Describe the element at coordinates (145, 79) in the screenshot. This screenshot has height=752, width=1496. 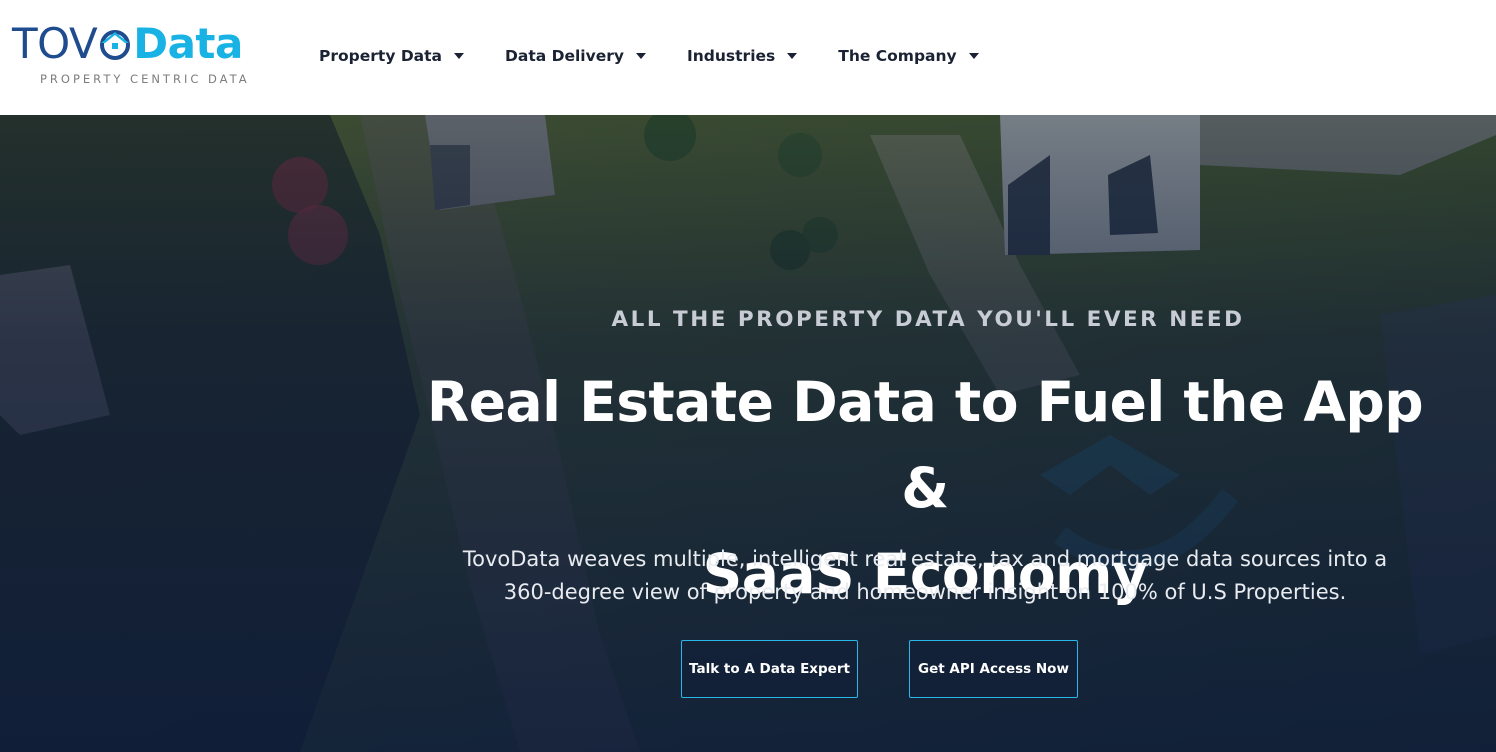
I see `logo-tagline: PROPERTY CENTRIC DATA` at that location.